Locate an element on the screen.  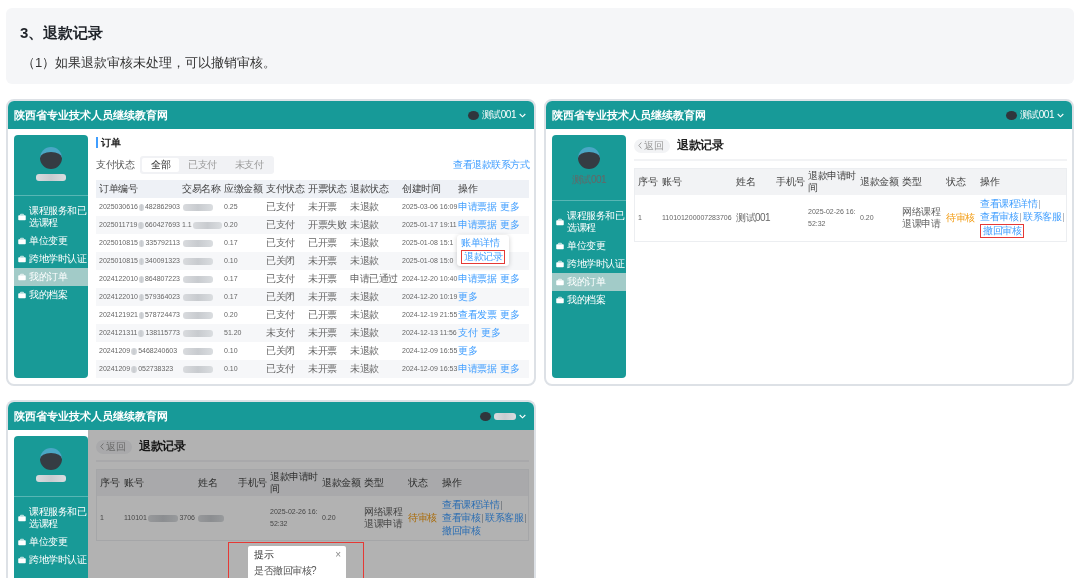
filter-tab: 全部 is located at coordinates (160, 165).